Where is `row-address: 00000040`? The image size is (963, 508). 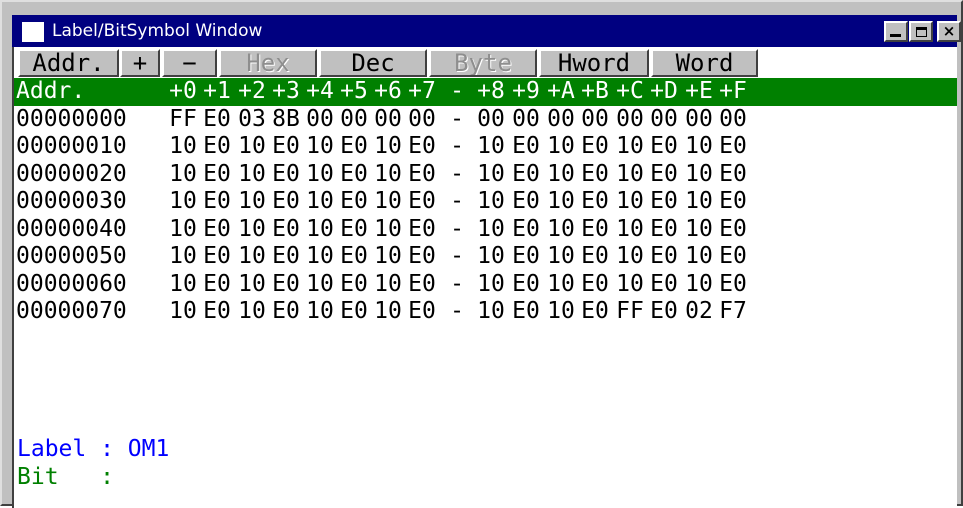 row-address: 00000040 is located at coordinates (71, 229).